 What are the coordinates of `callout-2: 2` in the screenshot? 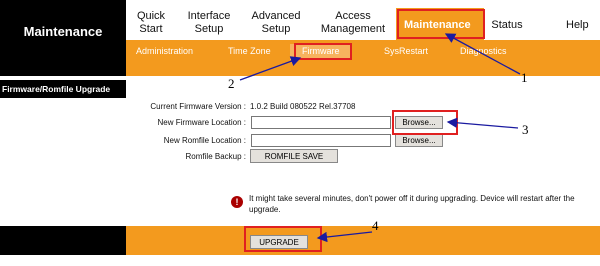 It's located at (231, 83).